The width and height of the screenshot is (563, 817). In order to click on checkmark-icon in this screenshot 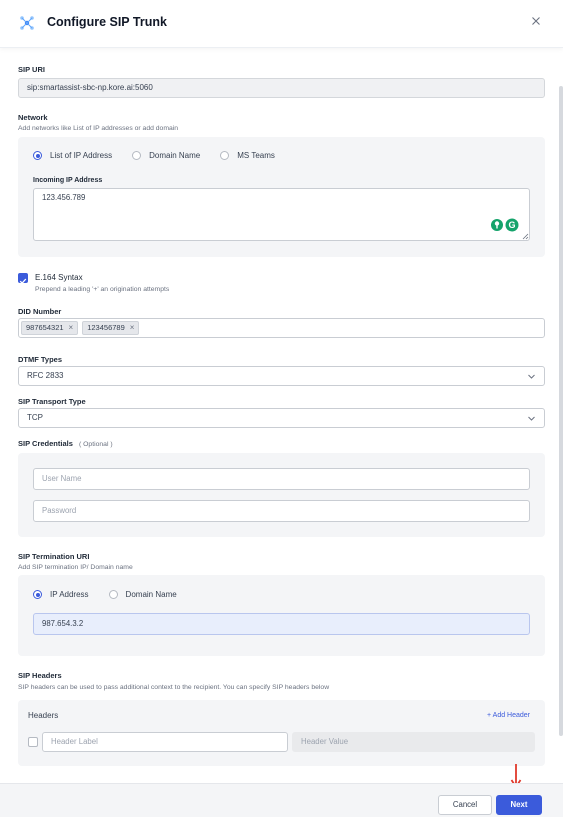, I will do `click(23, 281)`.